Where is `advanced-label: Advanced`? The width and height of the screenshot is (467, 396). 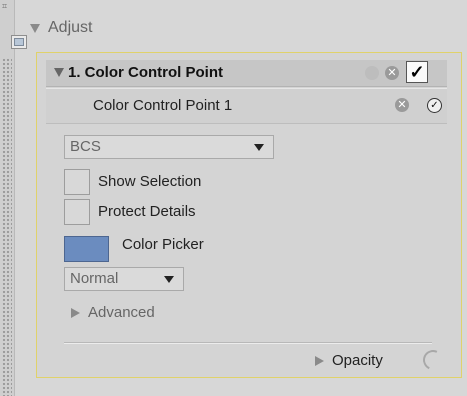
advanced-label: Advanced is located at coordinates (121, 312).